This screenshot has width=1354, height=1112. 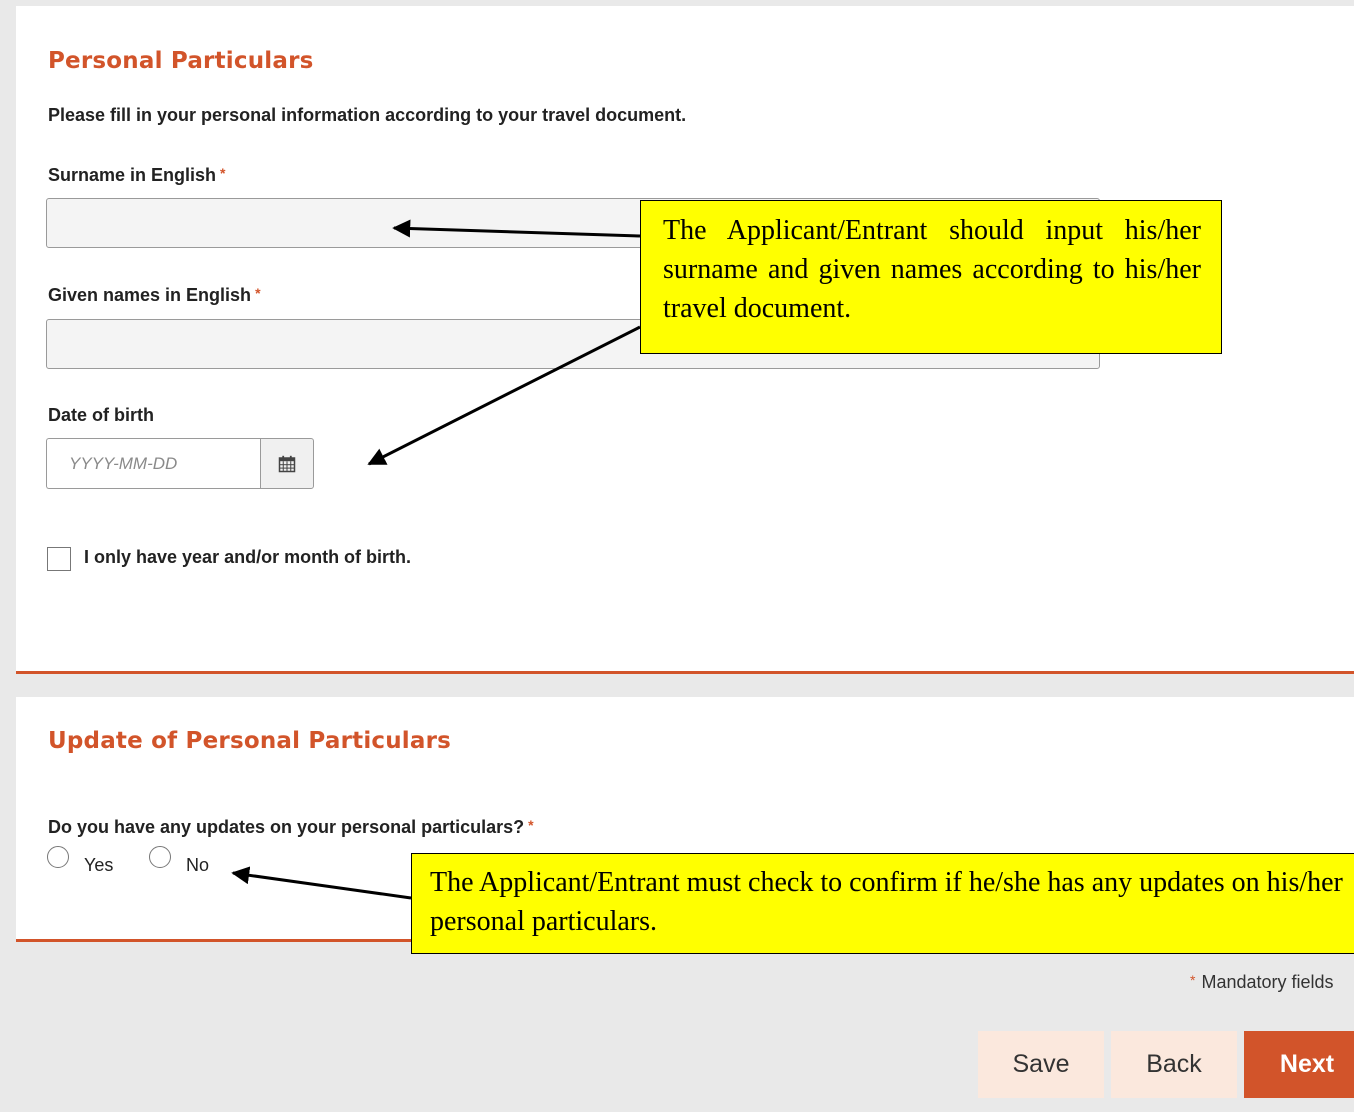 I want to click on calendar-button, so click(x=287, y=463).